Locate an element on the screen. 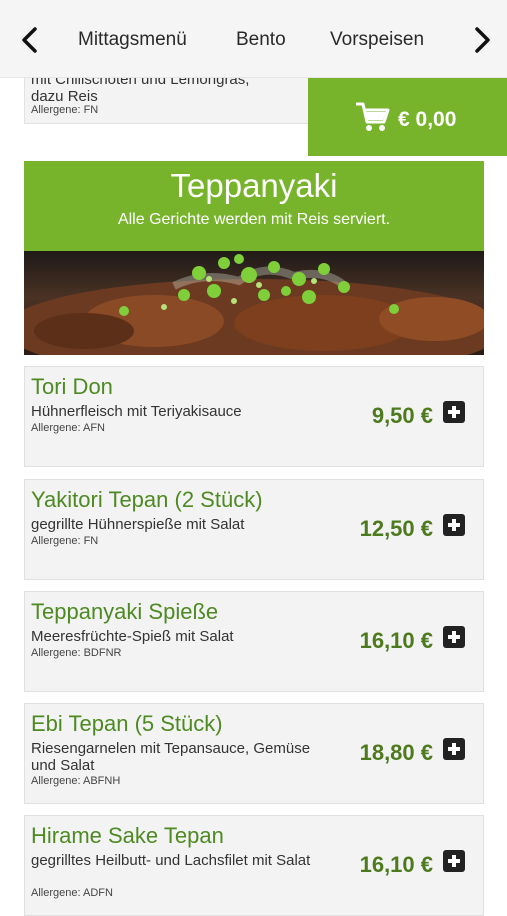  cart-button: € 0,00 is located at coordinates (407, 117).